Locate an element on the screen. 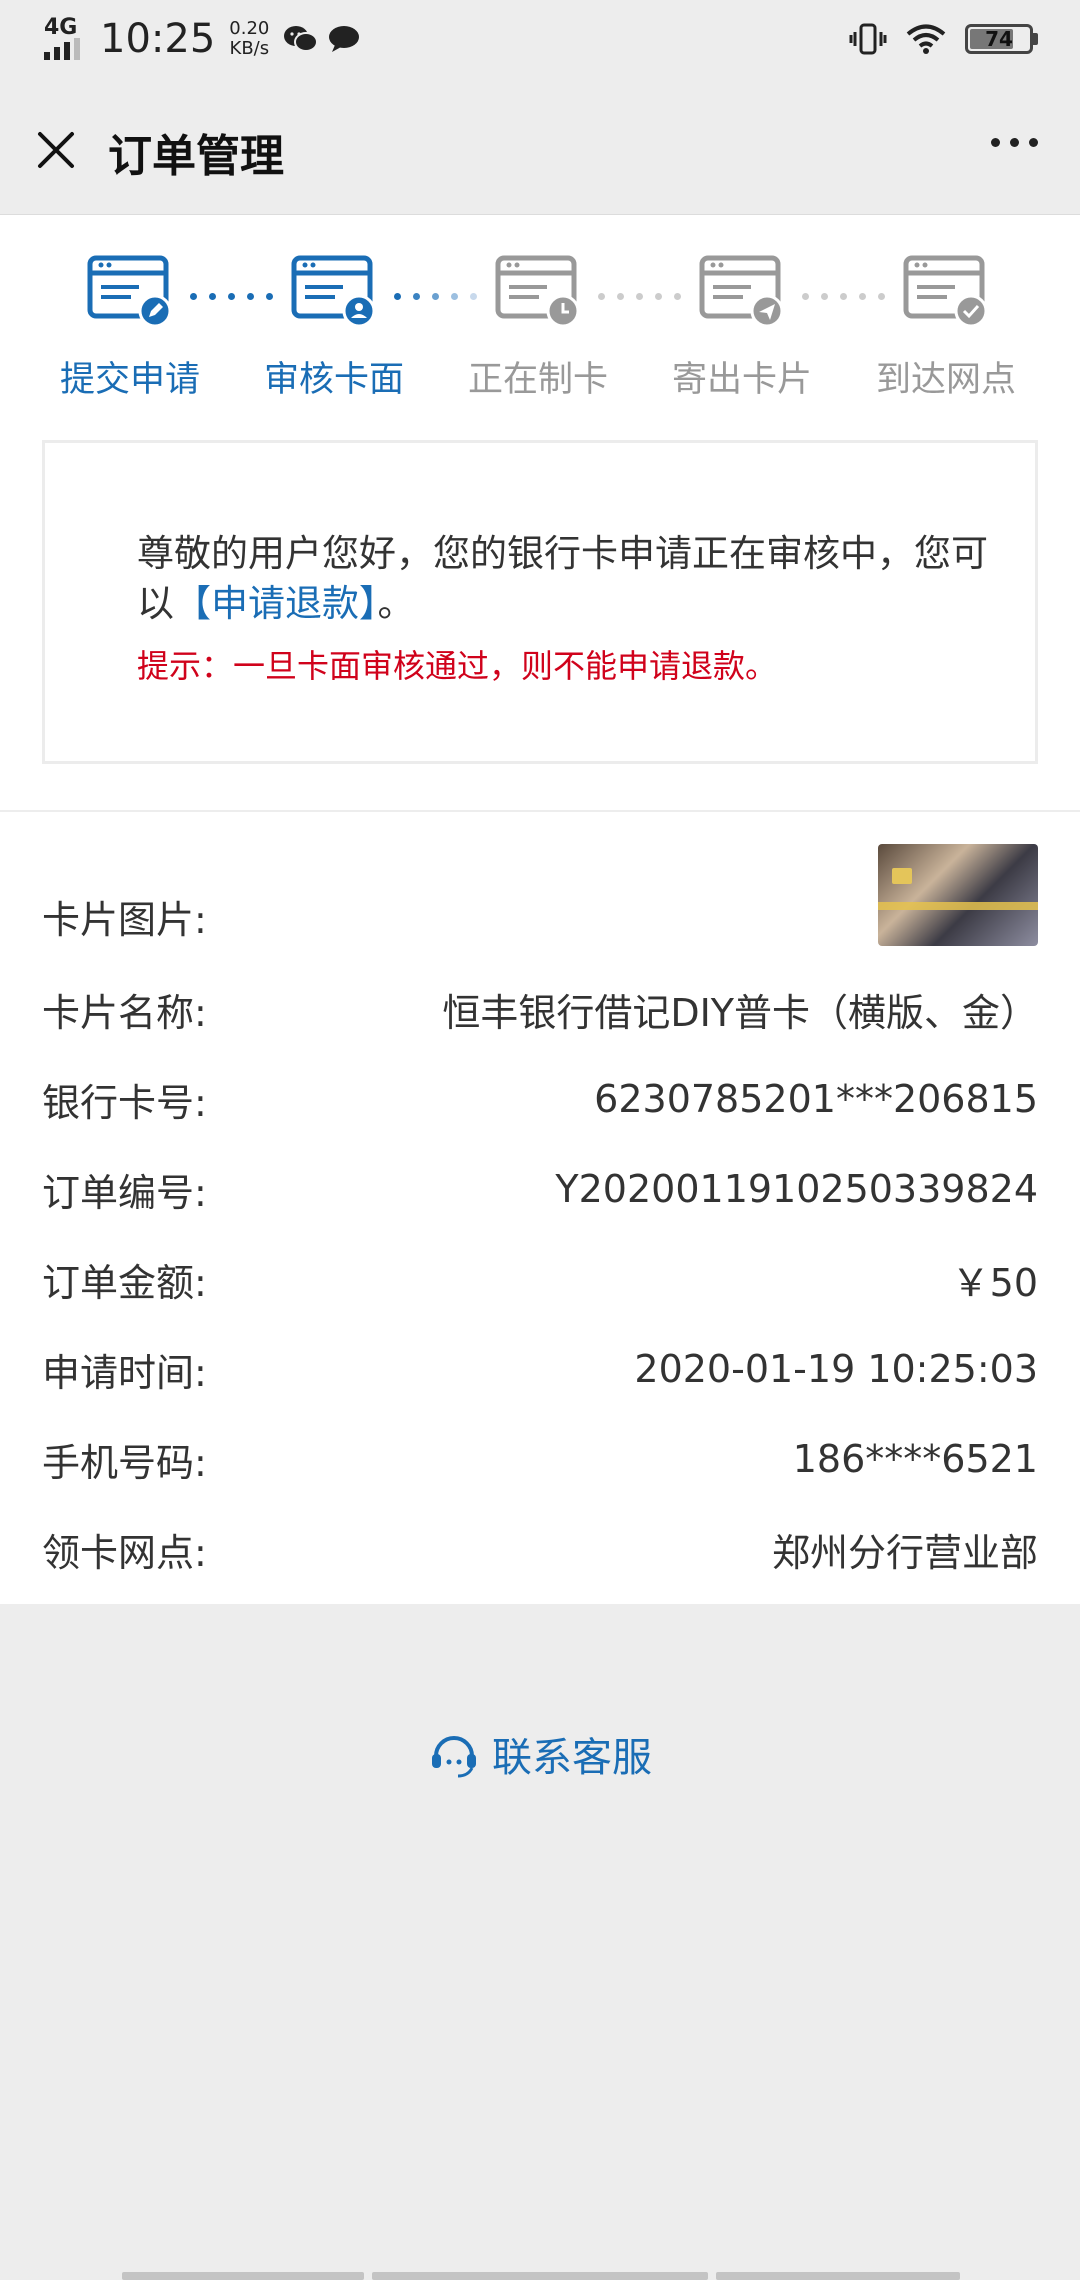  network-indicator: 4G is located at coordinates (68, 37).